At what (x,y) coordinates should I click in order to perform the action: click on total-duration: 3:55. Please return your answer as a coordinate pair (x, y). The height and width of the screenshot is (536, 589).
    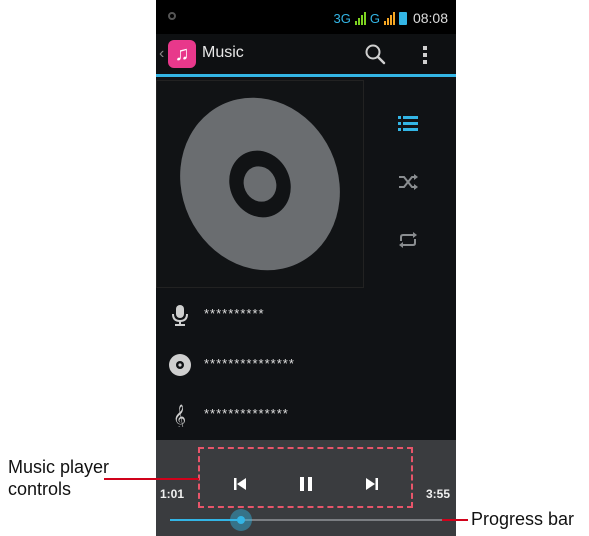
    Looking at the image, I should click on (437, 494).